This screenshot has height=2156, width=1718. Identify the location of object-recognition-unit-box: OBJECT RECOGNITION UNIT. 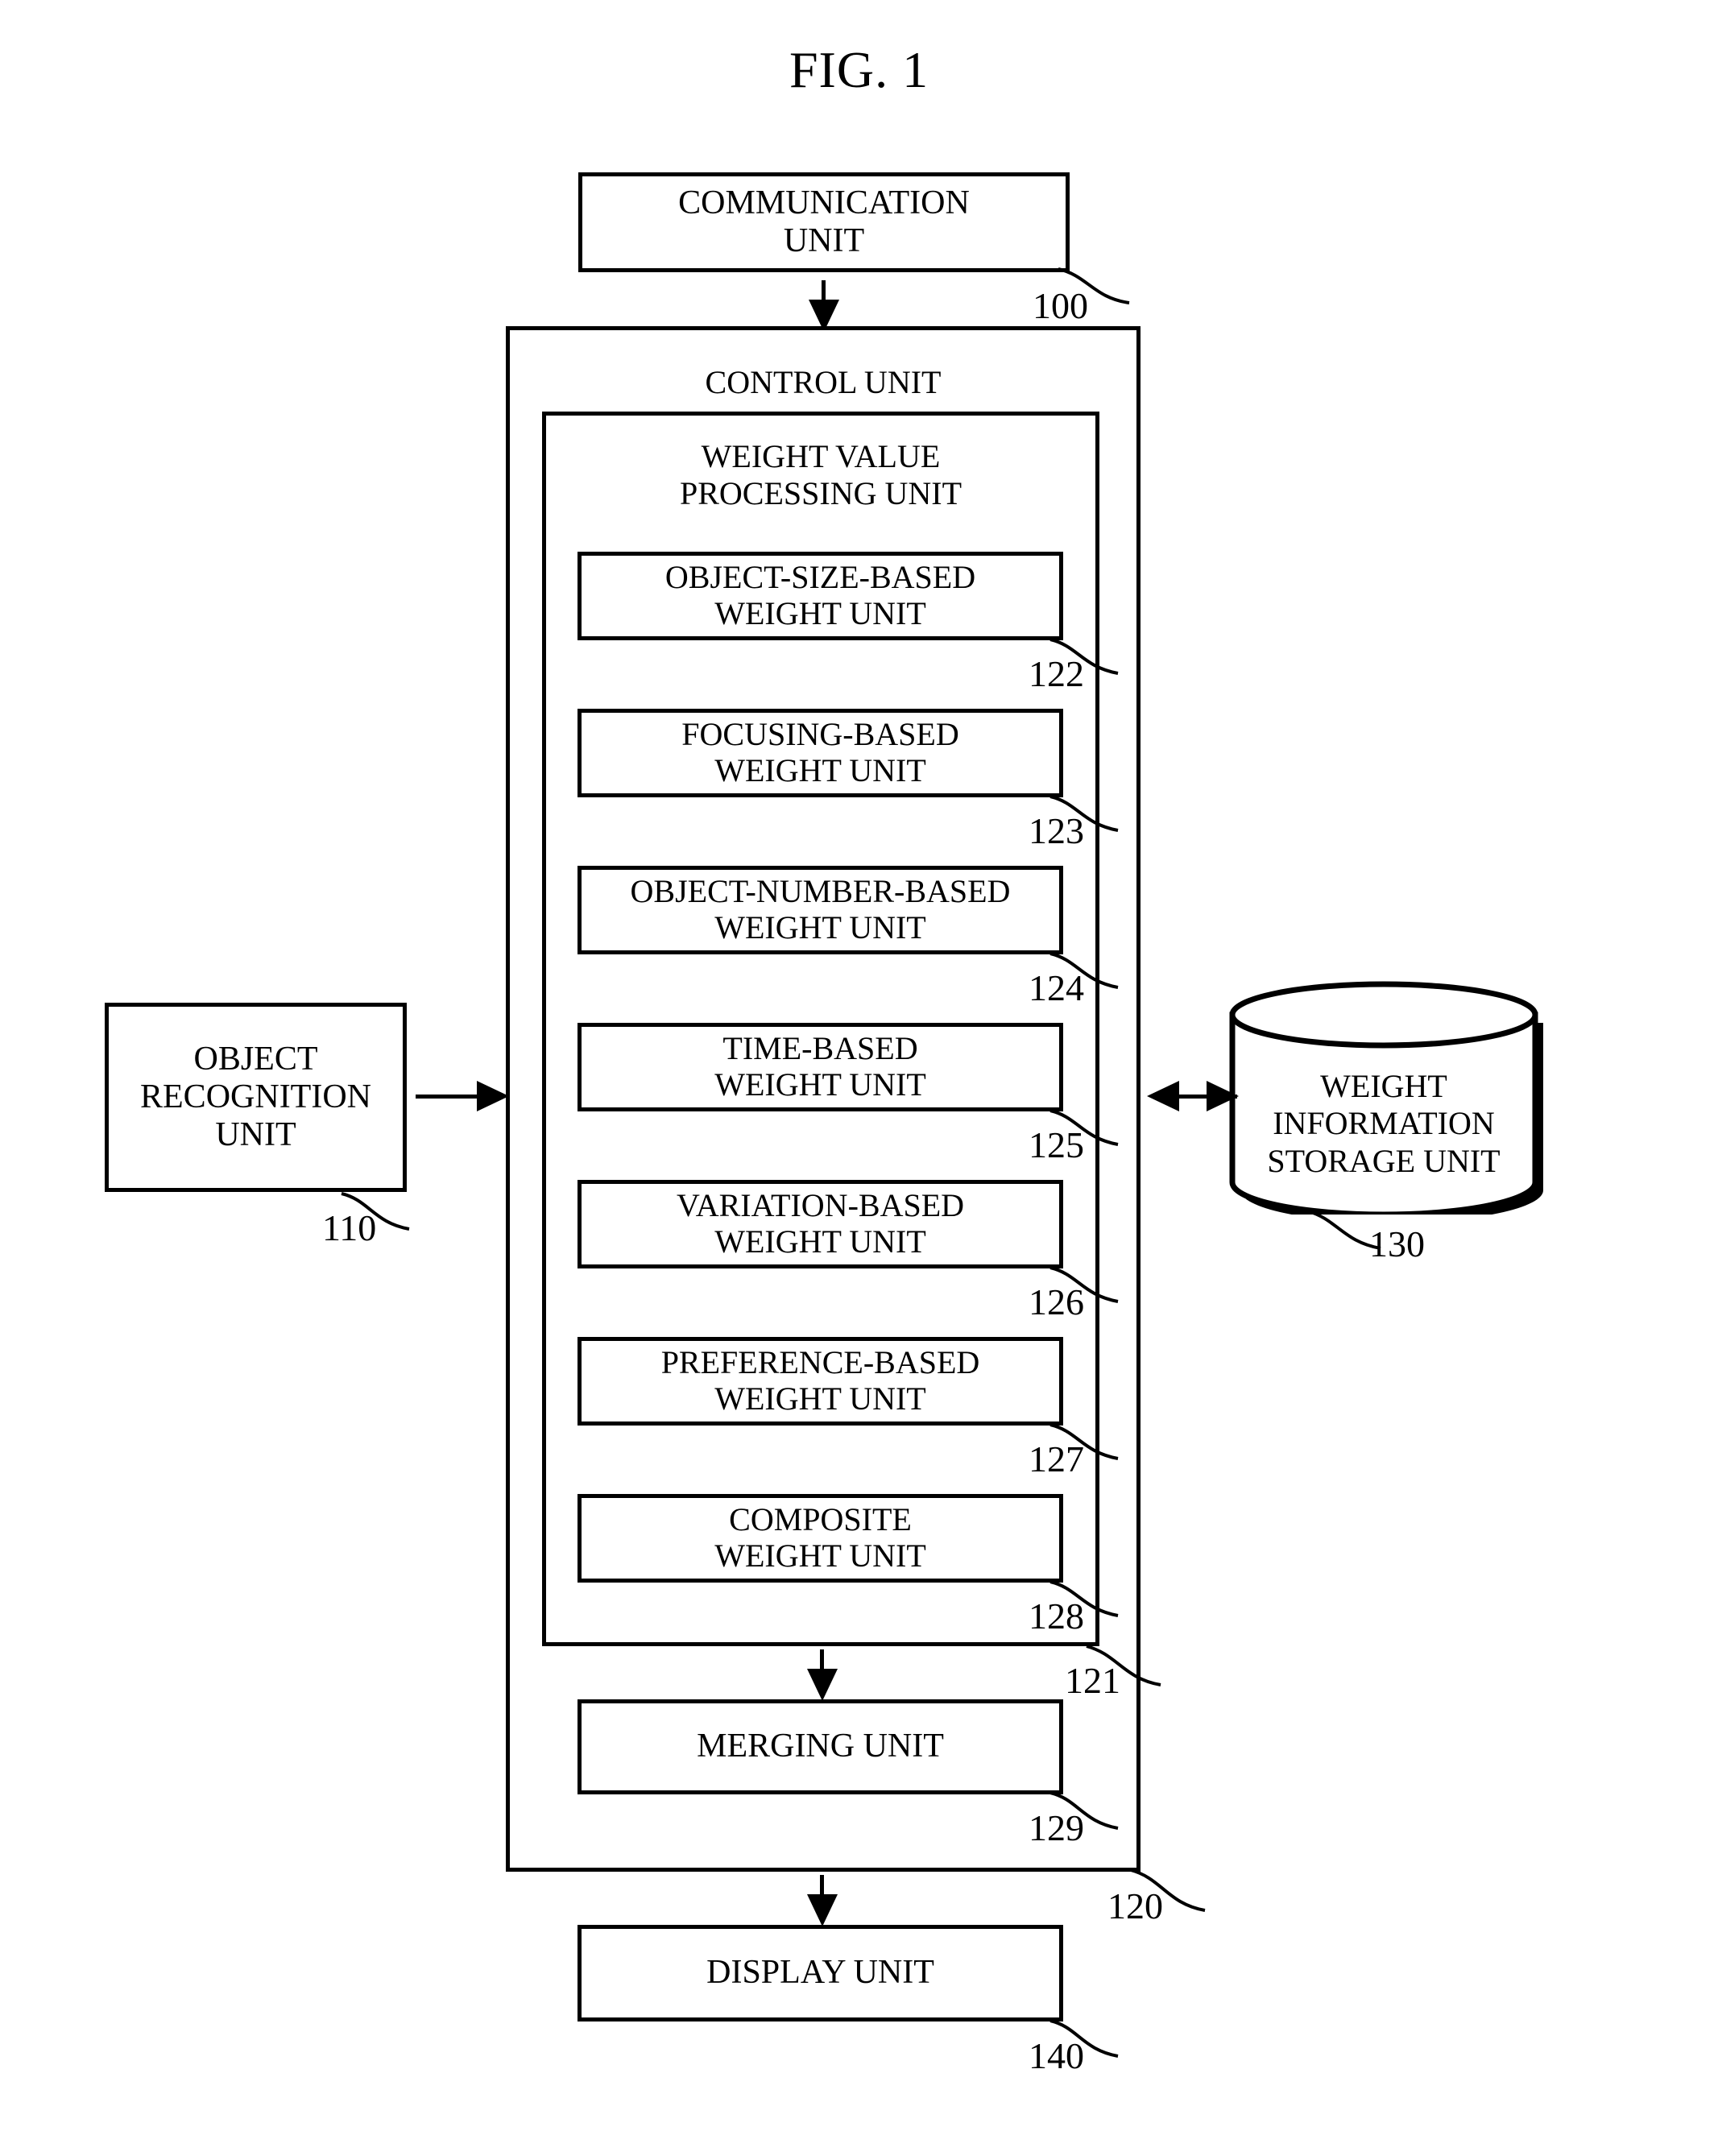
(258, 1100).